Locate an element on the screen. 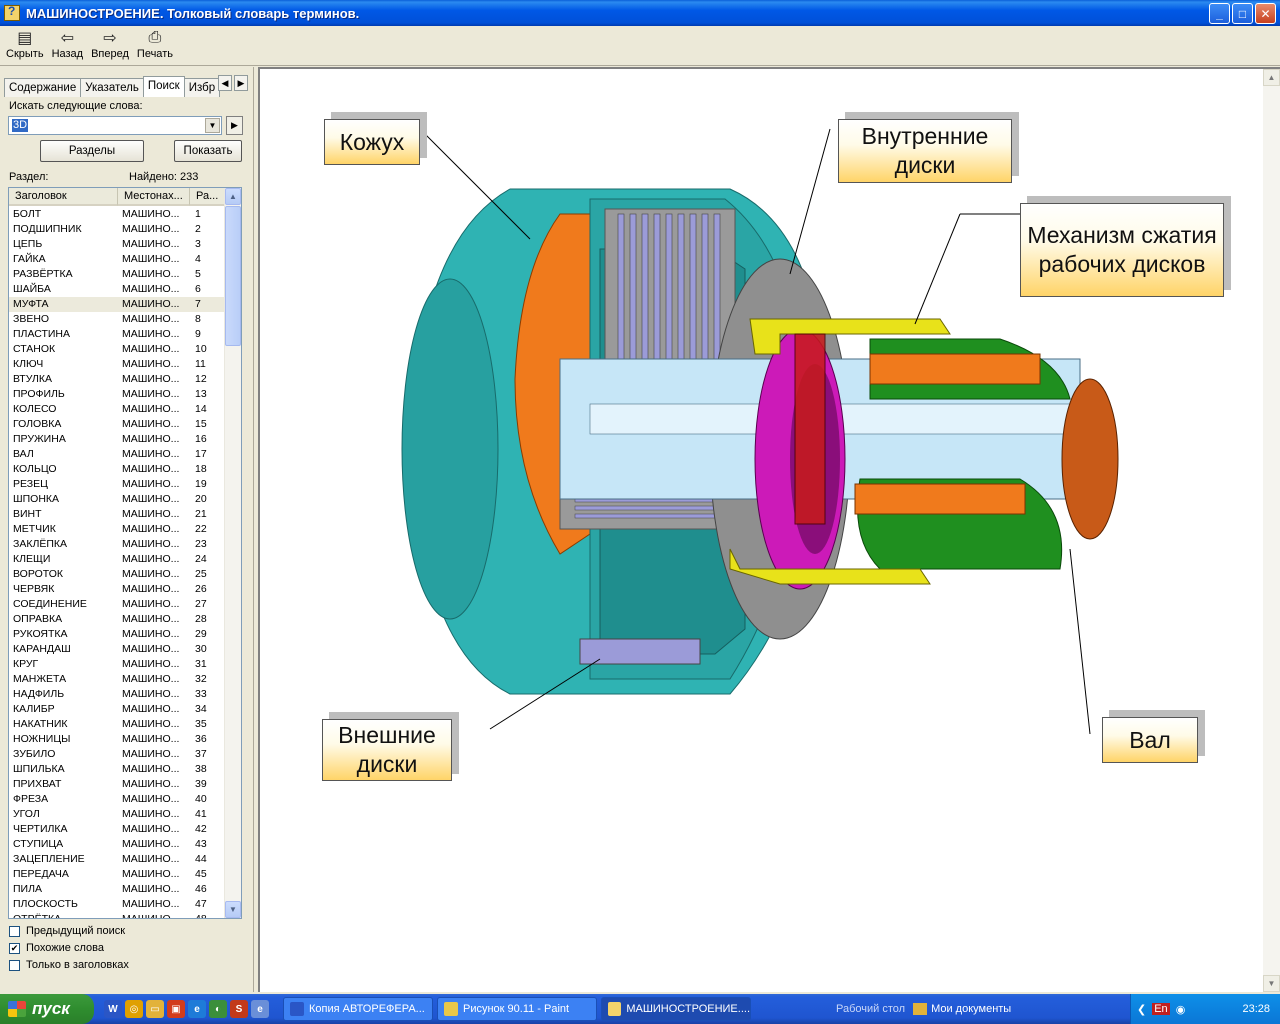 The image size is (1280, 1024). tab-scroll-left: ◀ is located at coordinates (225, 83).